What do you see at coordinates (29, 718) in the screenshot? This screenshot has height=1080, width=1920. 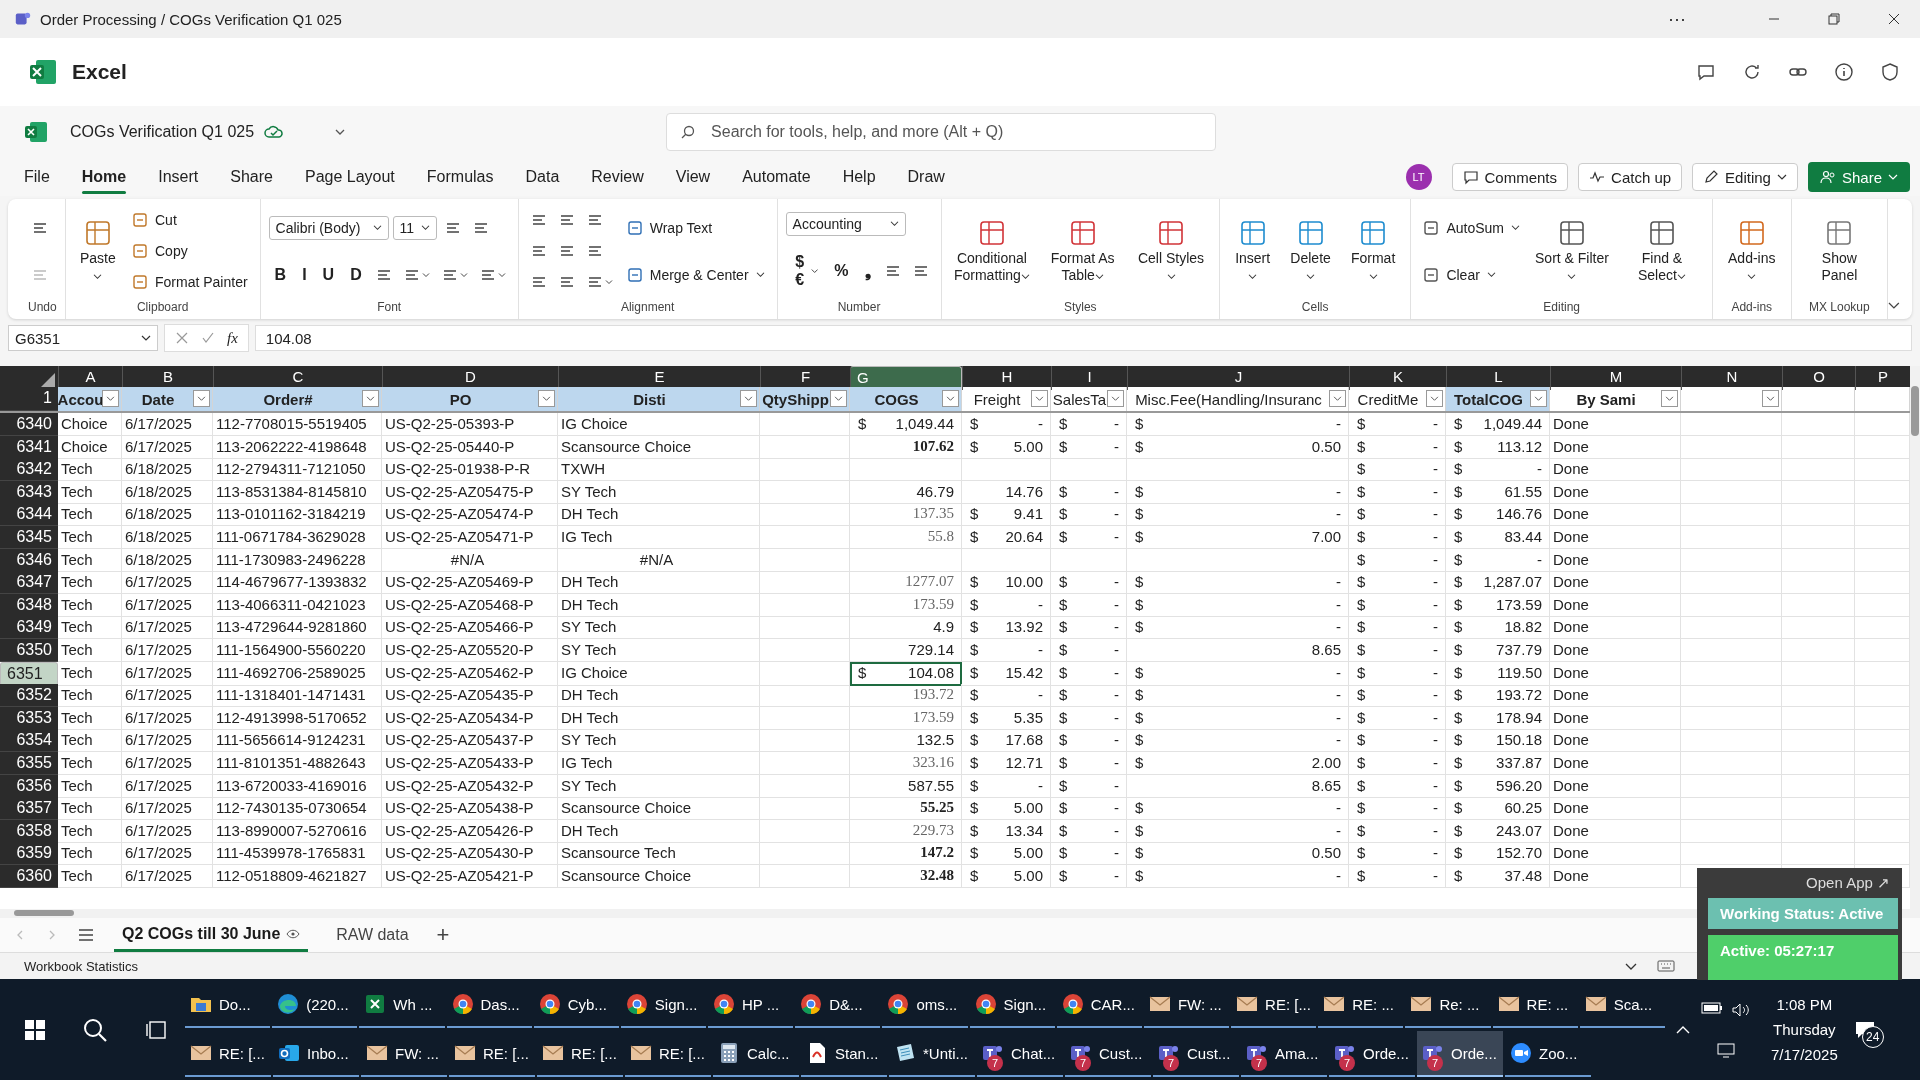 I see `row-header: 6353` at bounding box center [29, 718].